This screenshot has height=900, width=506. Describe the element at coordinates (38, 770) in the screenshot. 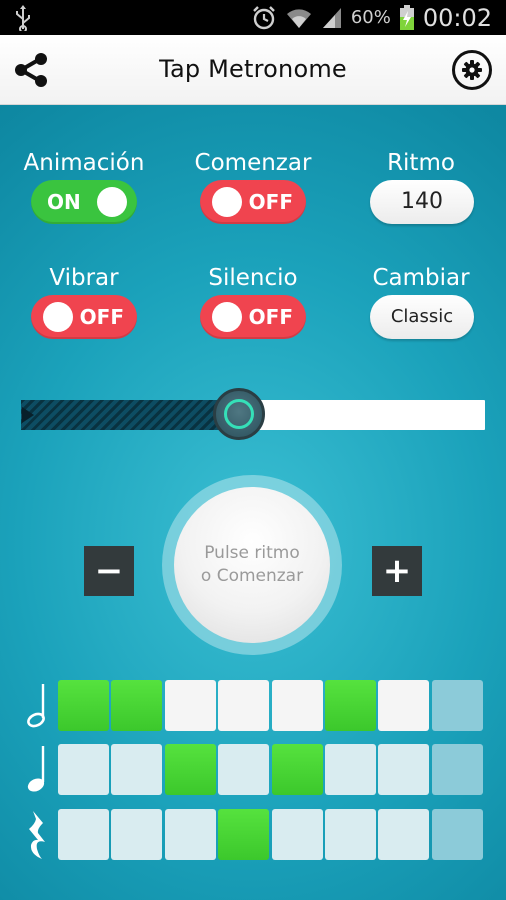

I see `quarter-note-icon` at that location.